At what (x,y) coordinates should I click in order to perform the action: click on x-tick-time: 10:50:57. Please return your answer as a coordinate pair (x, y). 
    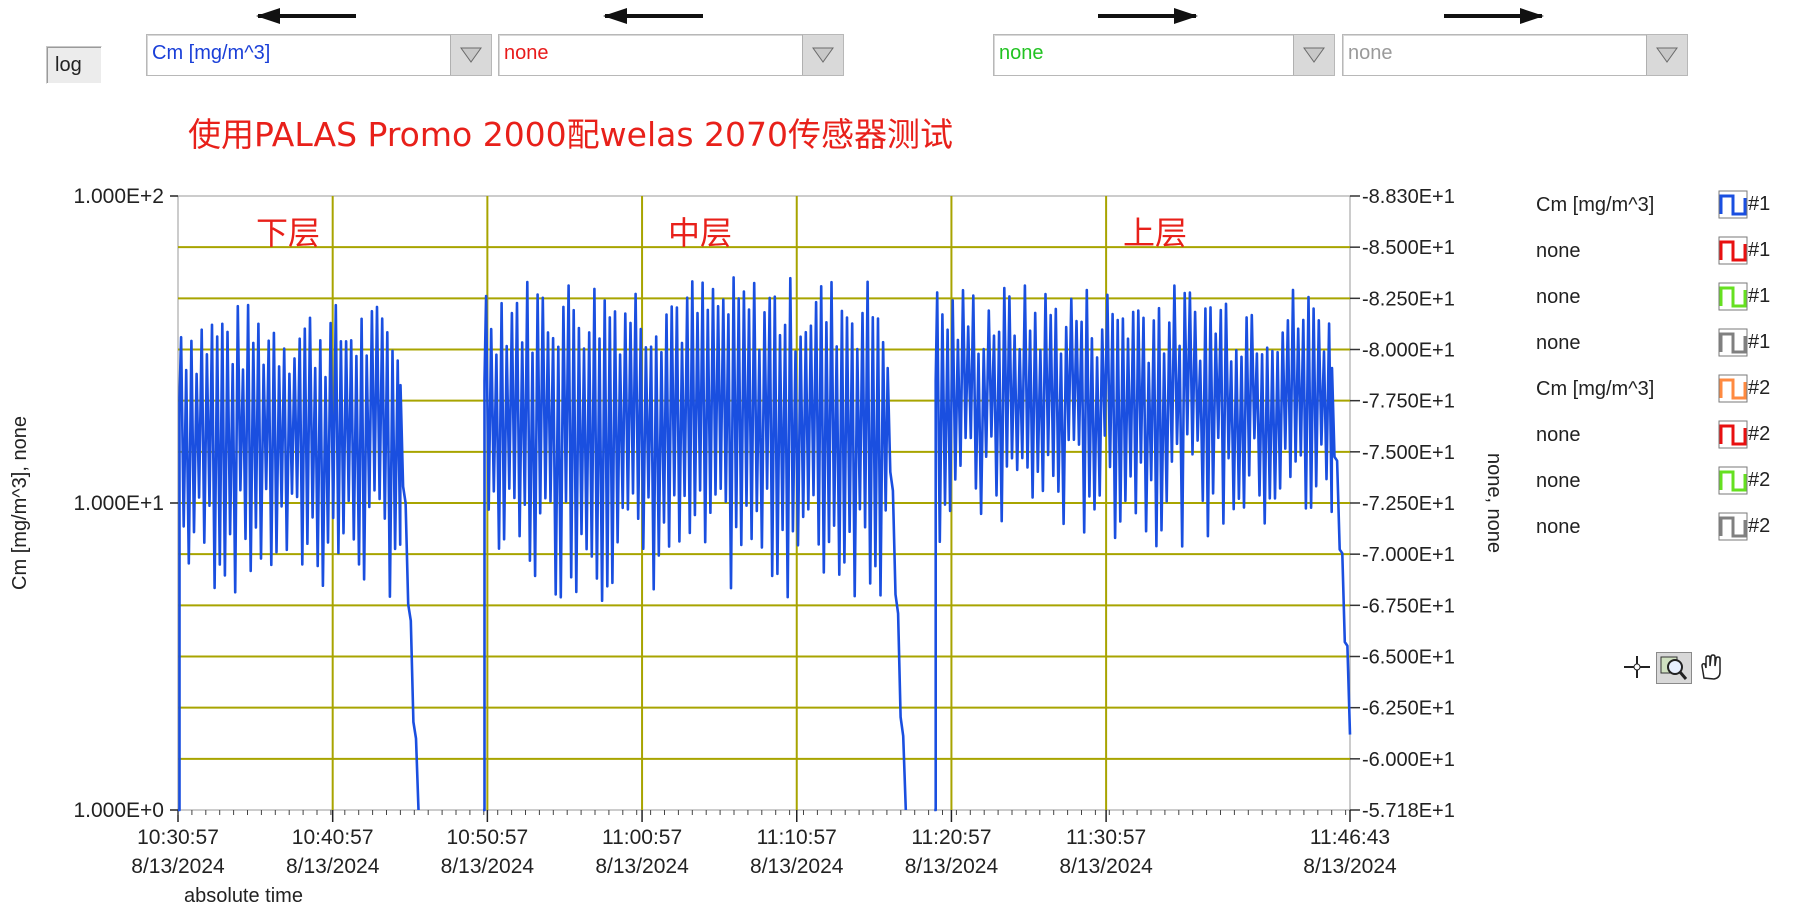
    Looking at the image, I should click on (487, 837).